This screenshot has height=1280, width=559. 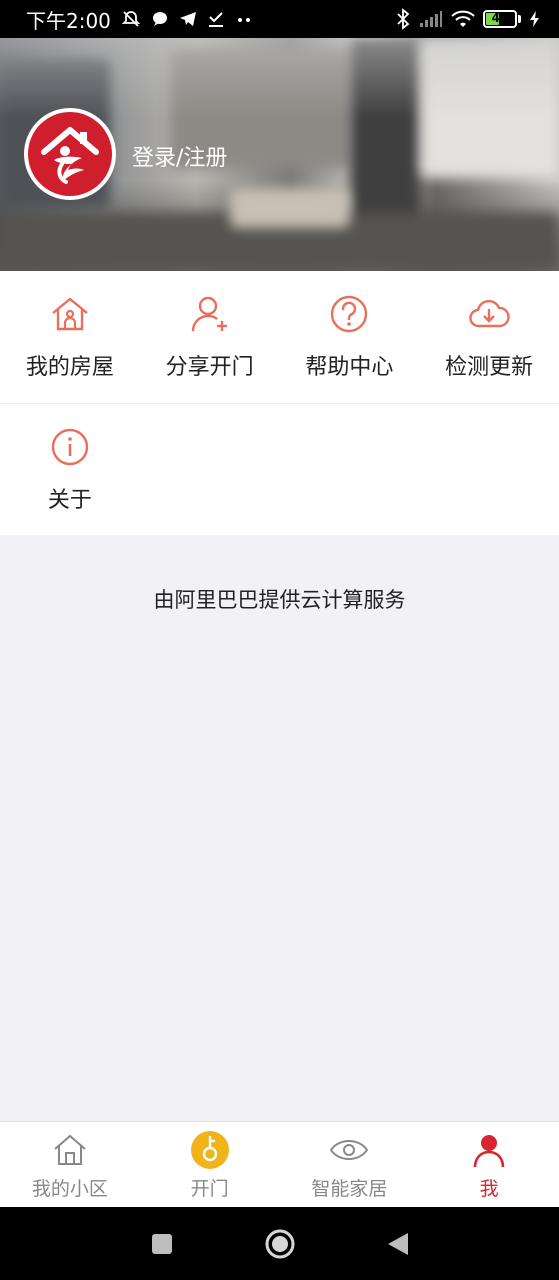 I want to click on home-icon, so click(x=70, y=1149).